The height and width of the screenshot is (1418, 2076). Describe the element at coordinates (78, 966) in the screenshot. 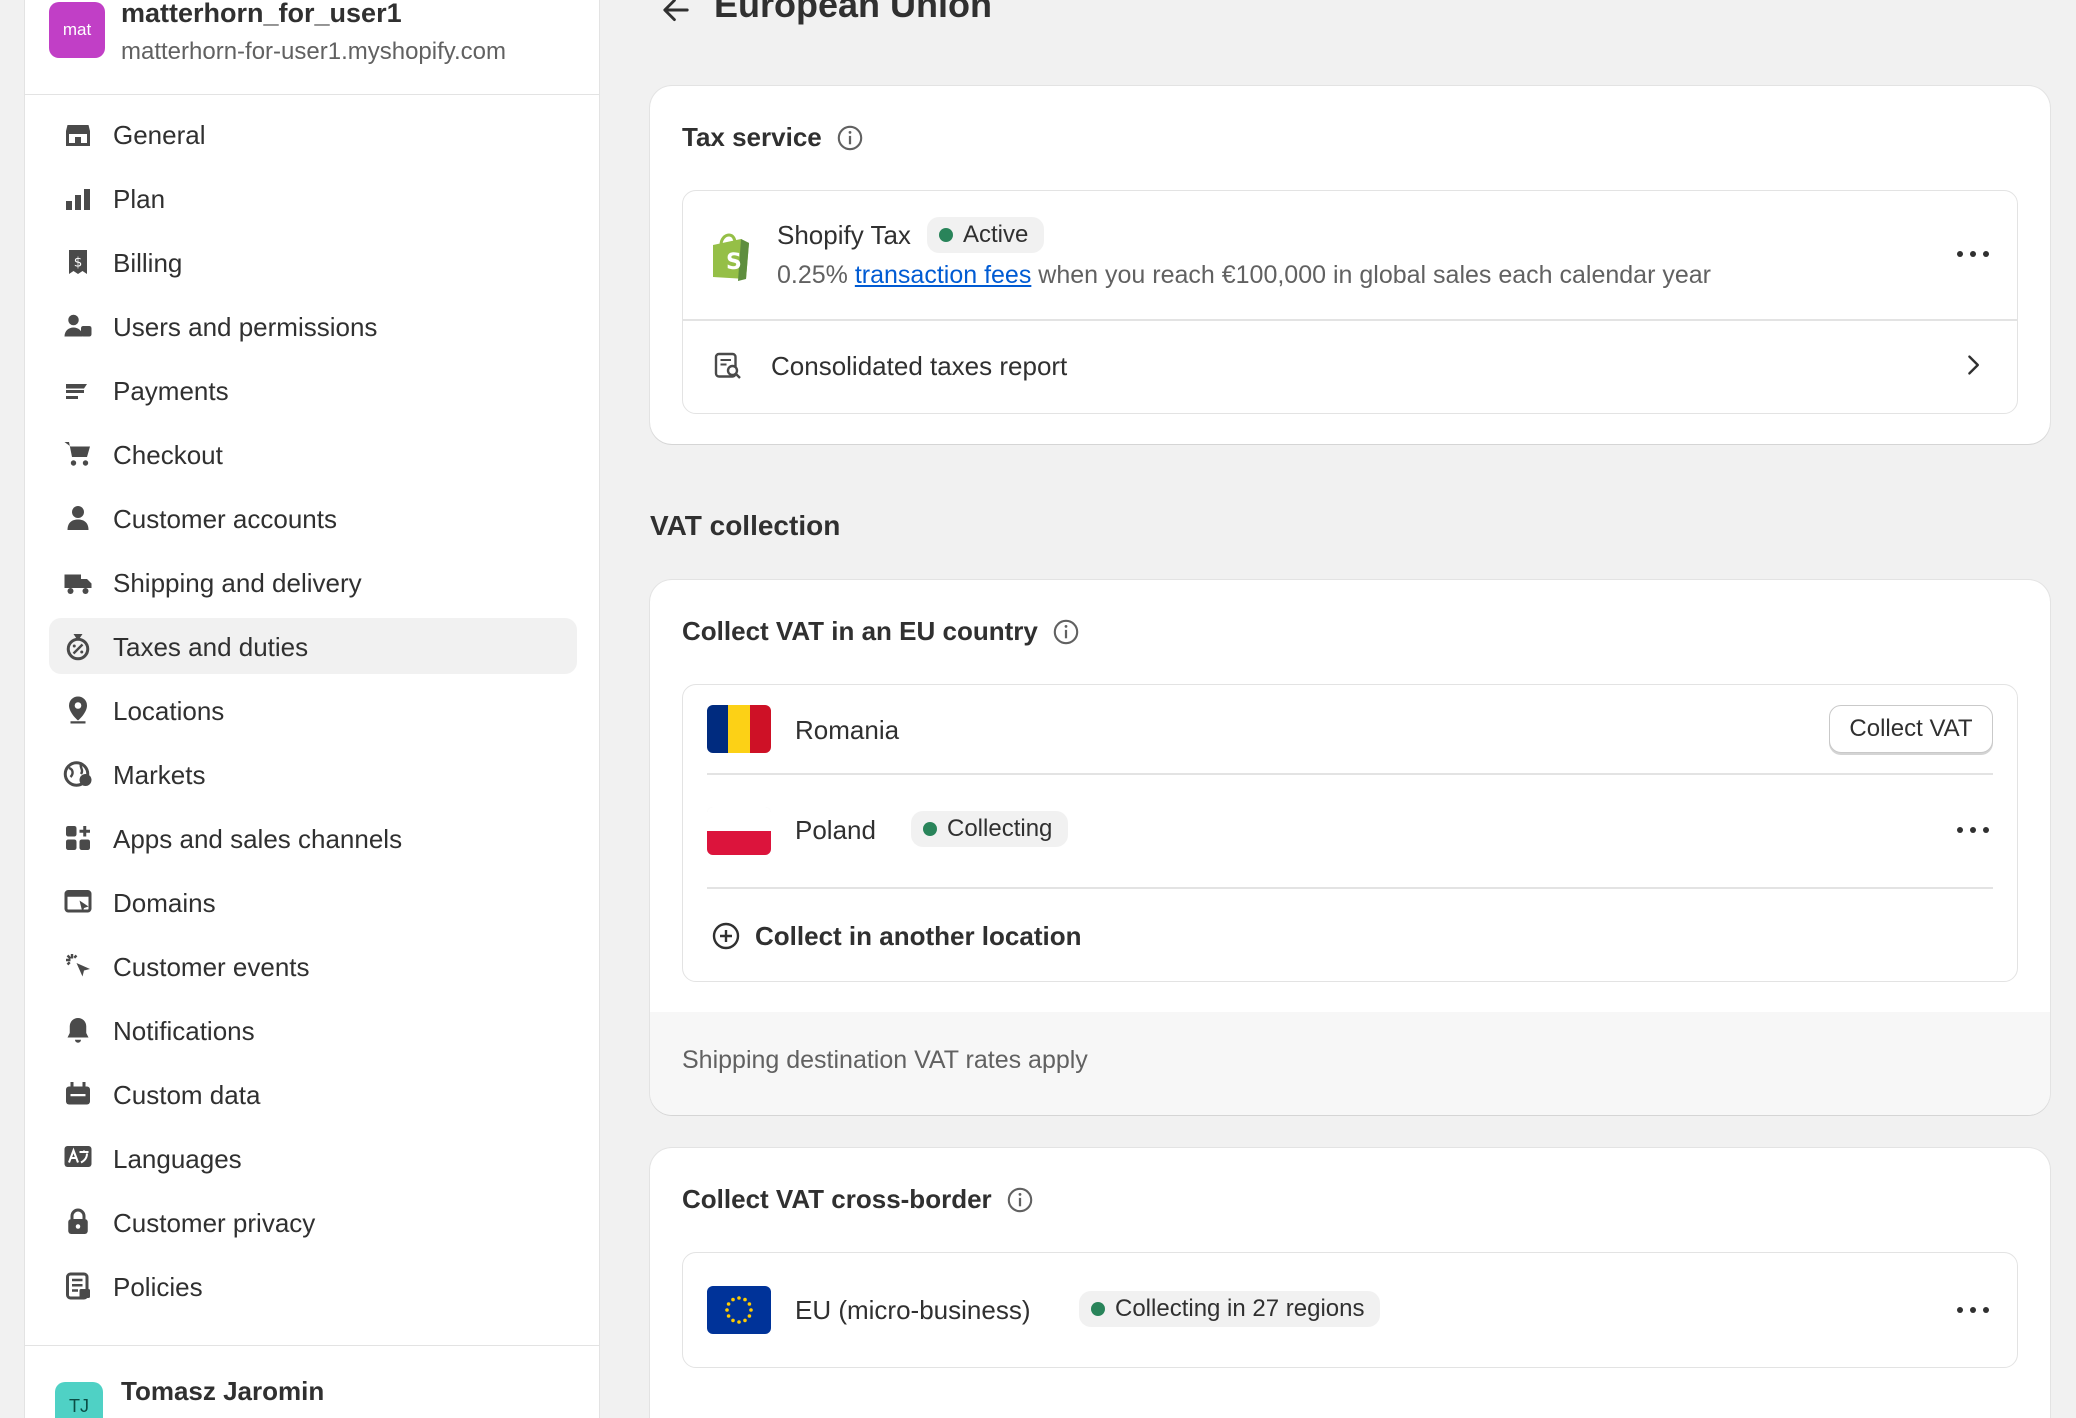

I see `cursor-icon` at that location.